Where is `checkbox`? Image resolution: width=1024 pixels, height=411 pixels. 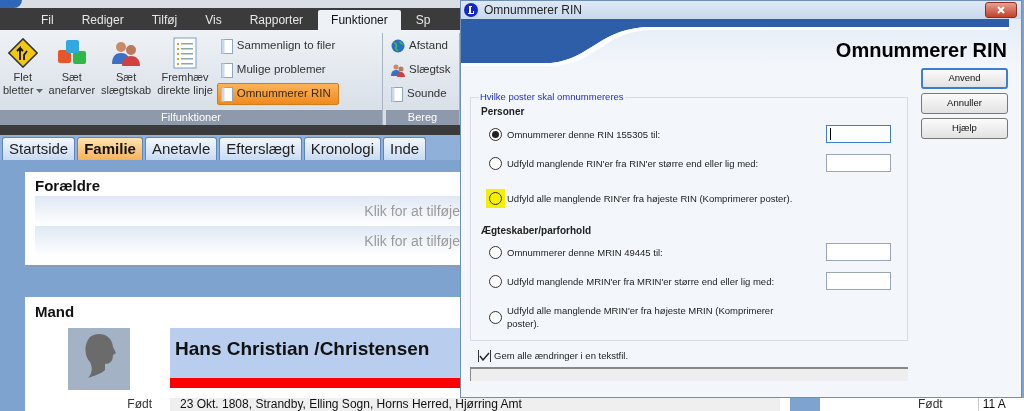 checkbox is located at coordinates (484, 356).